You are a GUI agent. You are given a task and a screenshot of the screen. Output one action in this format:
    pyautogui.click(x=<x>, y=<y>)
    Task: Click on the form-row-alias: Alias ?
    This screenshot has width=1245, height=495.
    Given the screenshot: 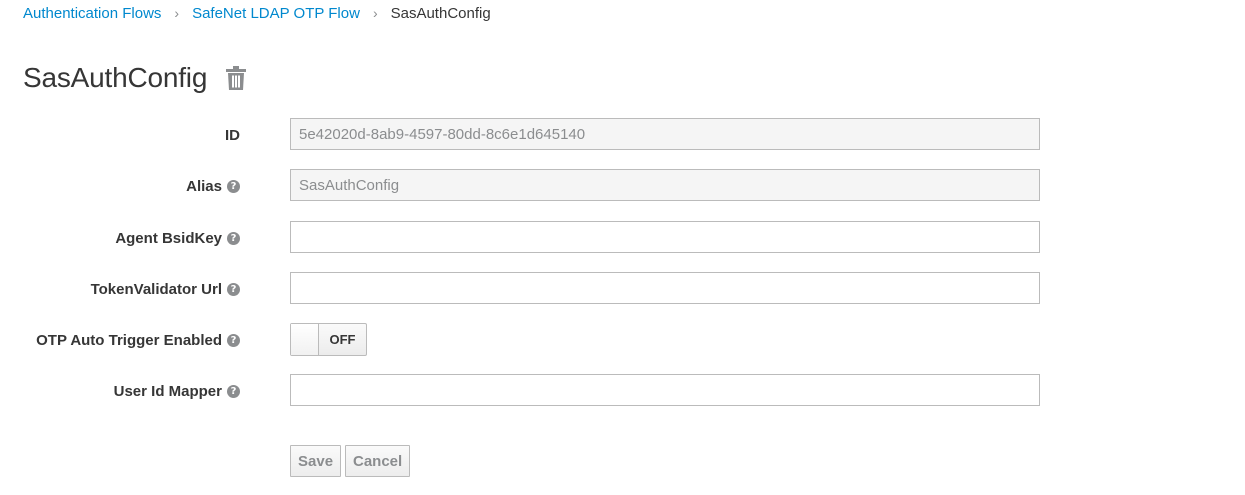 What is the action you would take?
    pyautogui.click(x=622, y=186)
    